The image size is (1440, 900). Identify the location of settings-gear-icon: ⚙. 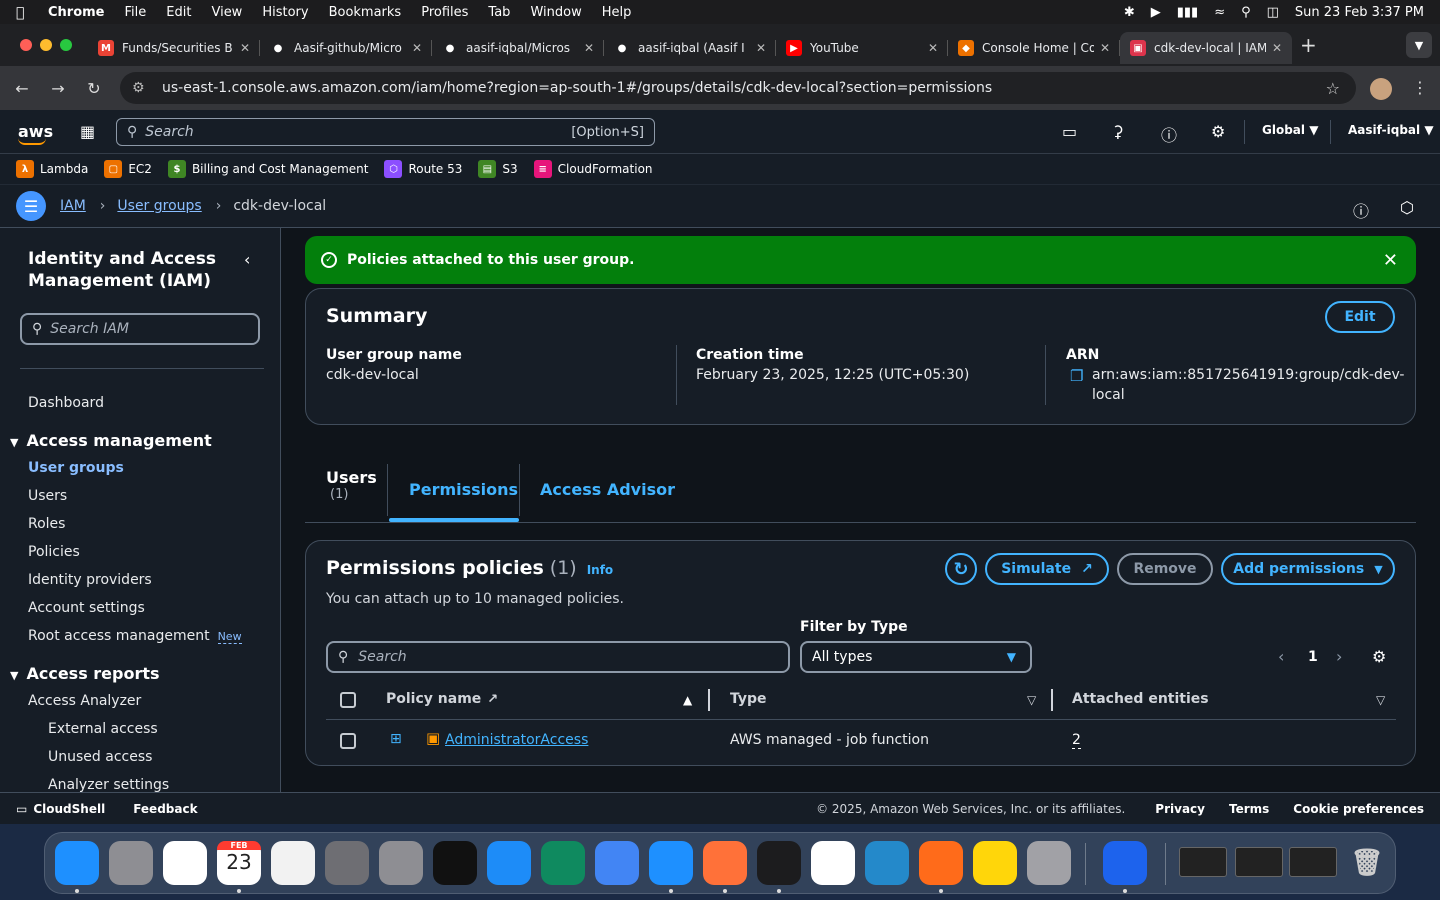
(1218, 131).